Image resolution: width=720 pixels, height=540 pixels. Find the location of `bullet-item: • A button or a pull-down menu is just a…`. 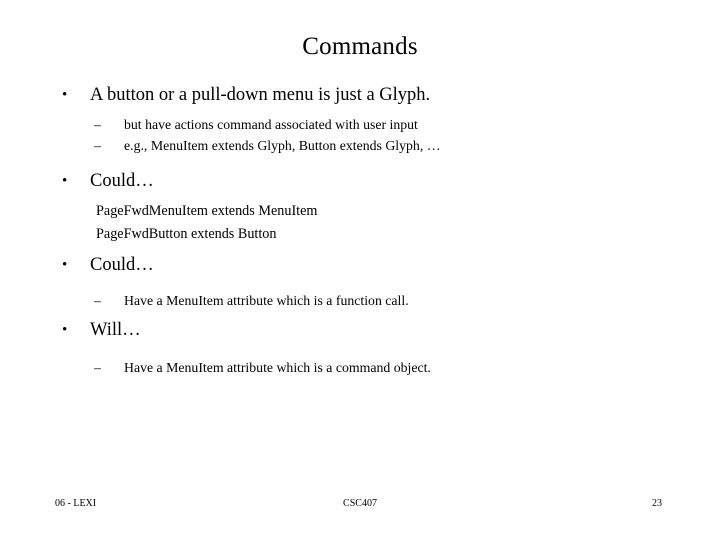

bullet-item: • A button or a pull-down menu is just a… is located at coordinates (363, 95).